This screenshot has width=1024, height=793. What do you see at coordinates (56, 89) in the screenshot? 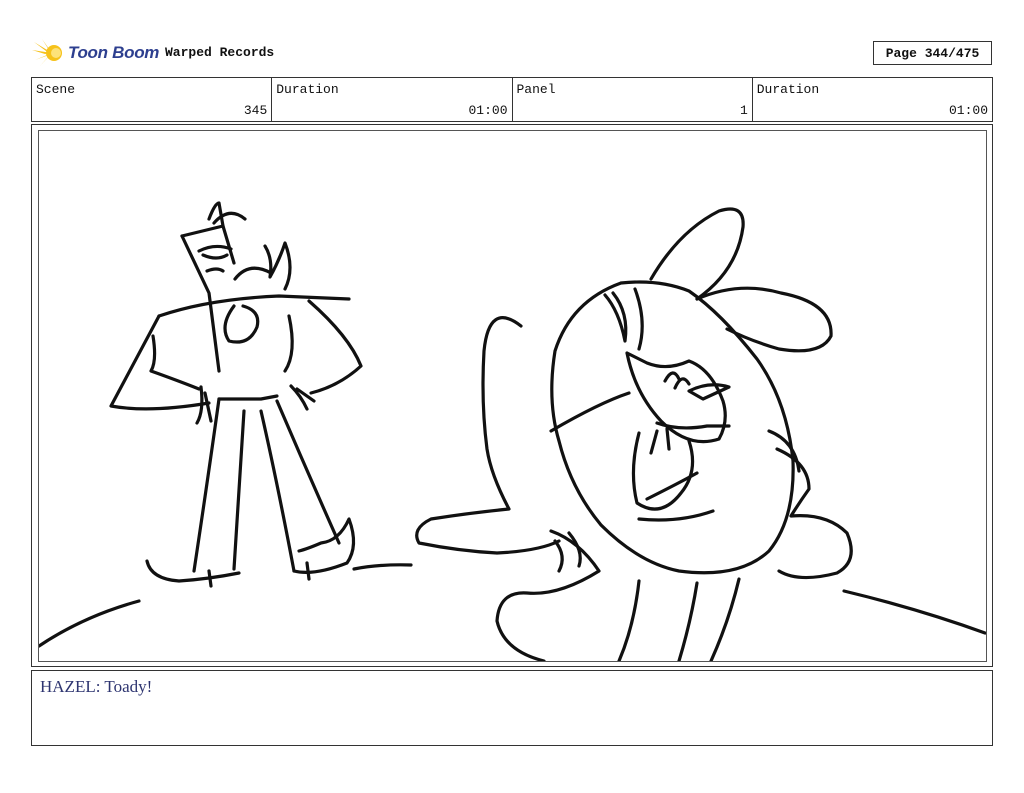
I see `scene-label: Scene` at bounding box center [56, 89].